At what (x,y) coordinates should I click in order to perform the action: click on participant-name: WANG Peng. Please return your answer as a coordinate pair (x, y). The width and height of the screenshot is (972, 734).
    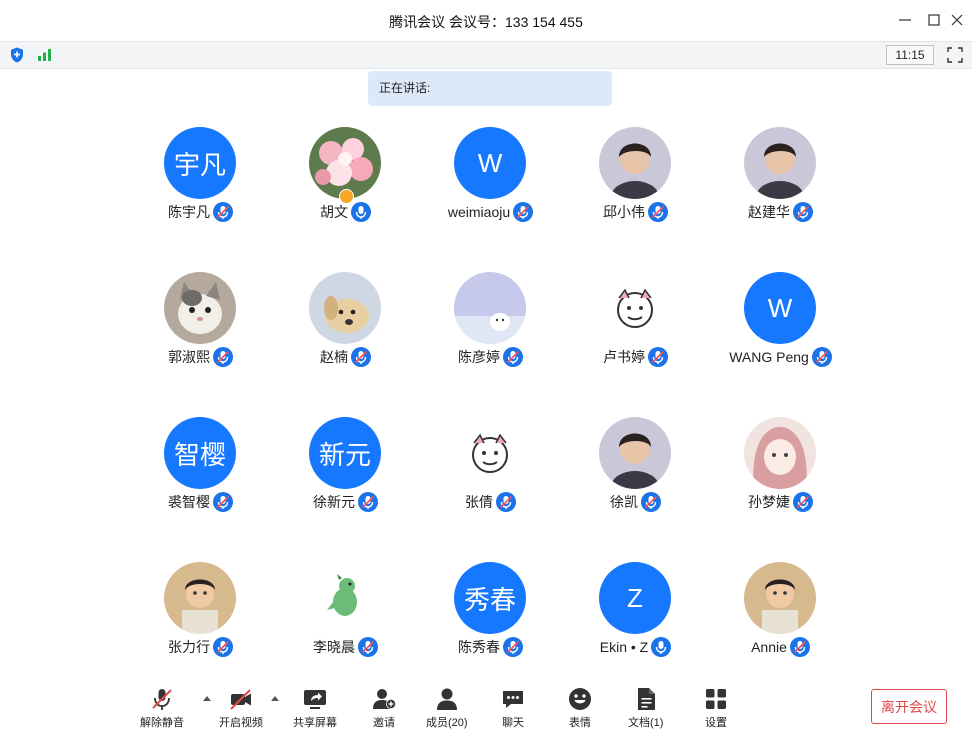
    Looking at the image, I should click on (769, 357).